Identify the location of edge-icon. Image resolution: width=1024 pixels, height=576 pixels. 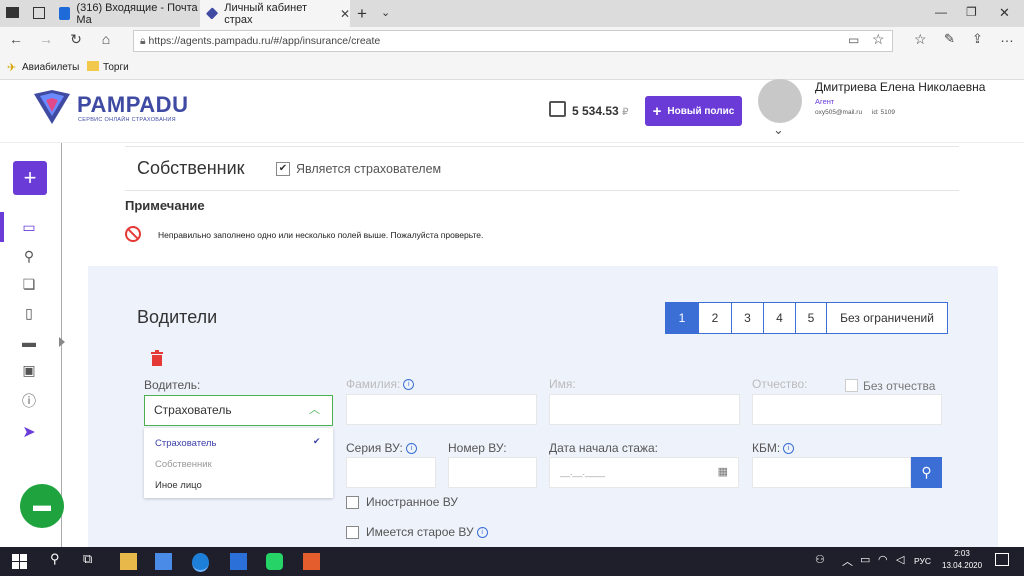
(200, 562).